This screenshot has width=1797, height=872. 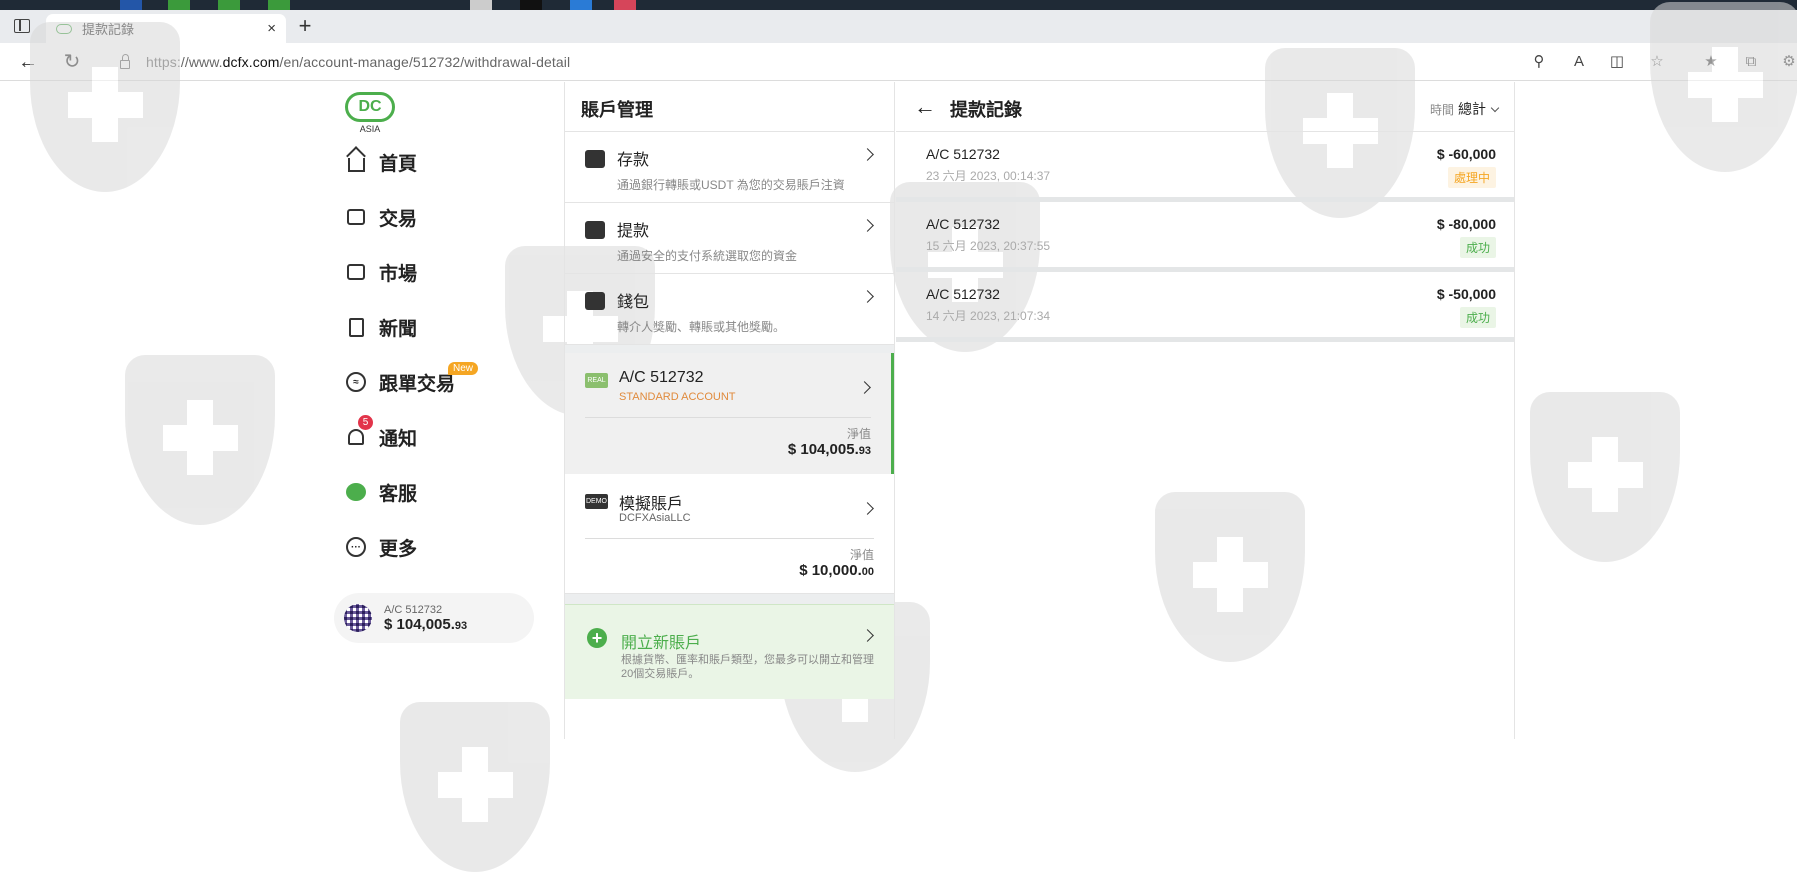 I want to click on nav-item-support: 客服, so click(x=381, y=492).